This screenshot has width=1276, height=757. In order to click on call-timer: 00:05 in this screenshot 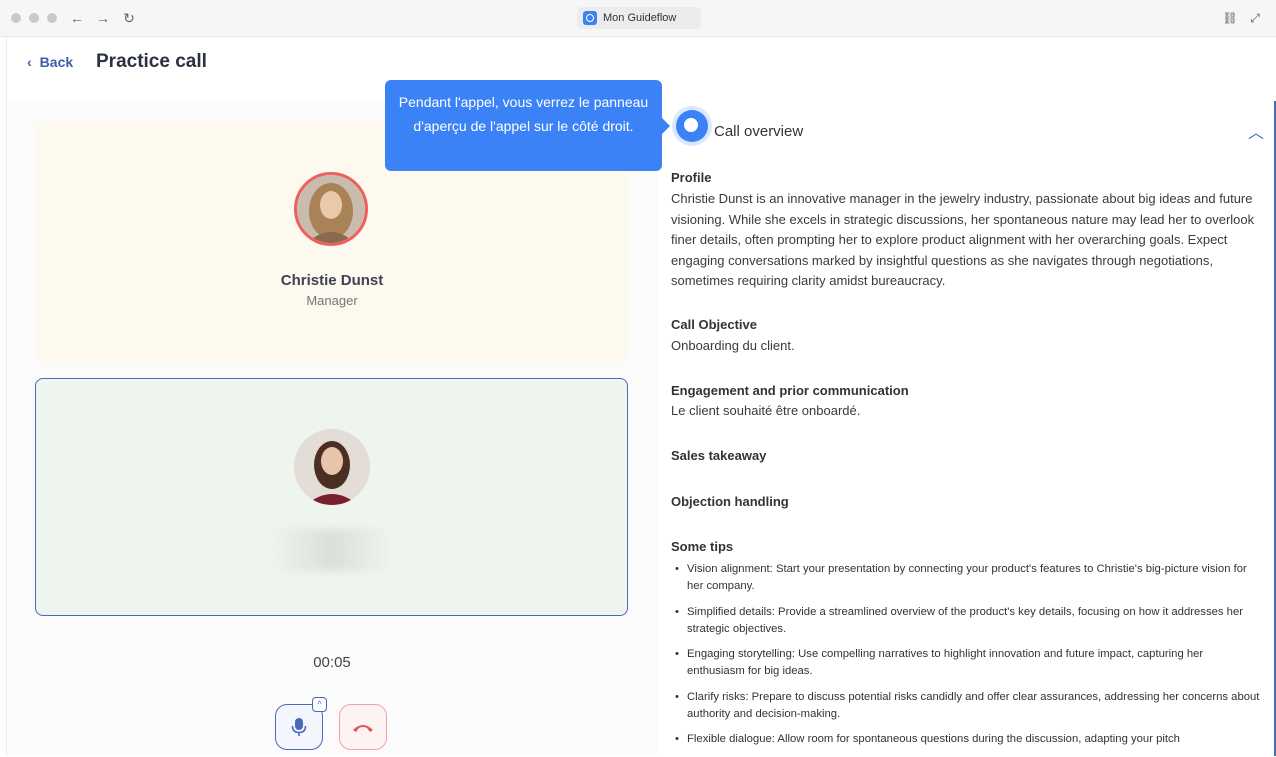, I will do `click(332, 662)`.